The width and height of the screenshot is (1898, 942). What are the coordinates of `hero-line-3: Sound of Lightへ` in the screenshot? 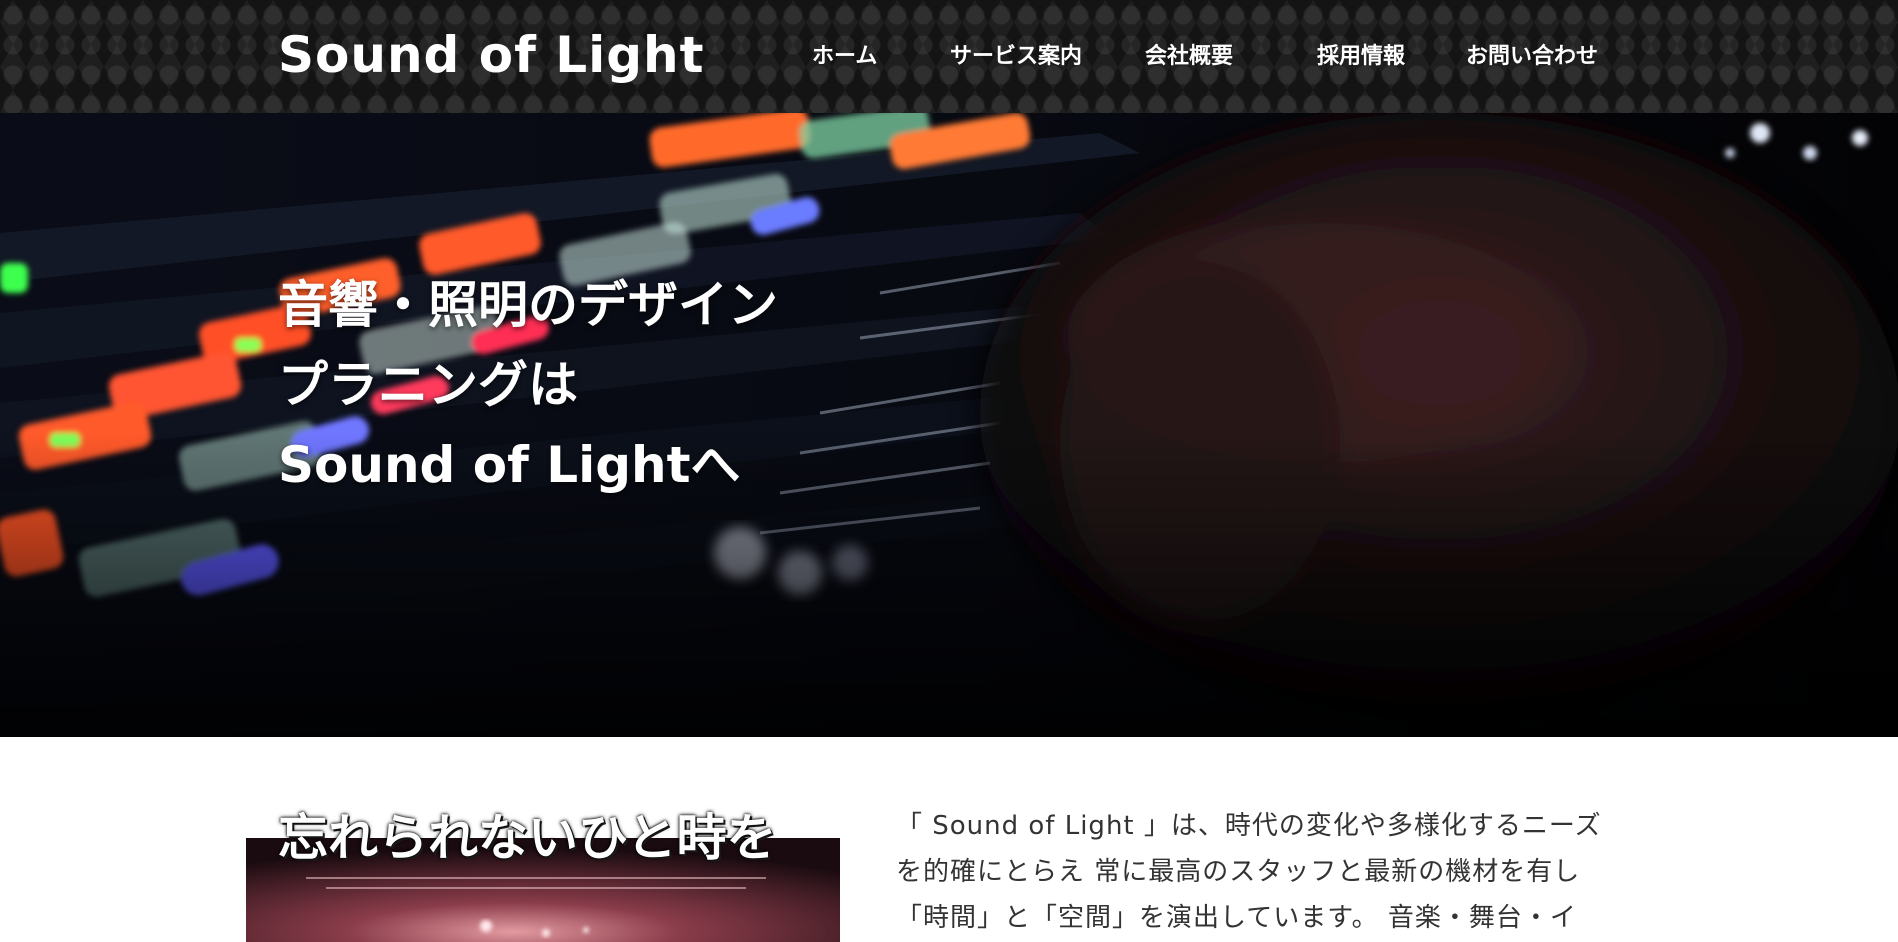 It's located at (509, 465).